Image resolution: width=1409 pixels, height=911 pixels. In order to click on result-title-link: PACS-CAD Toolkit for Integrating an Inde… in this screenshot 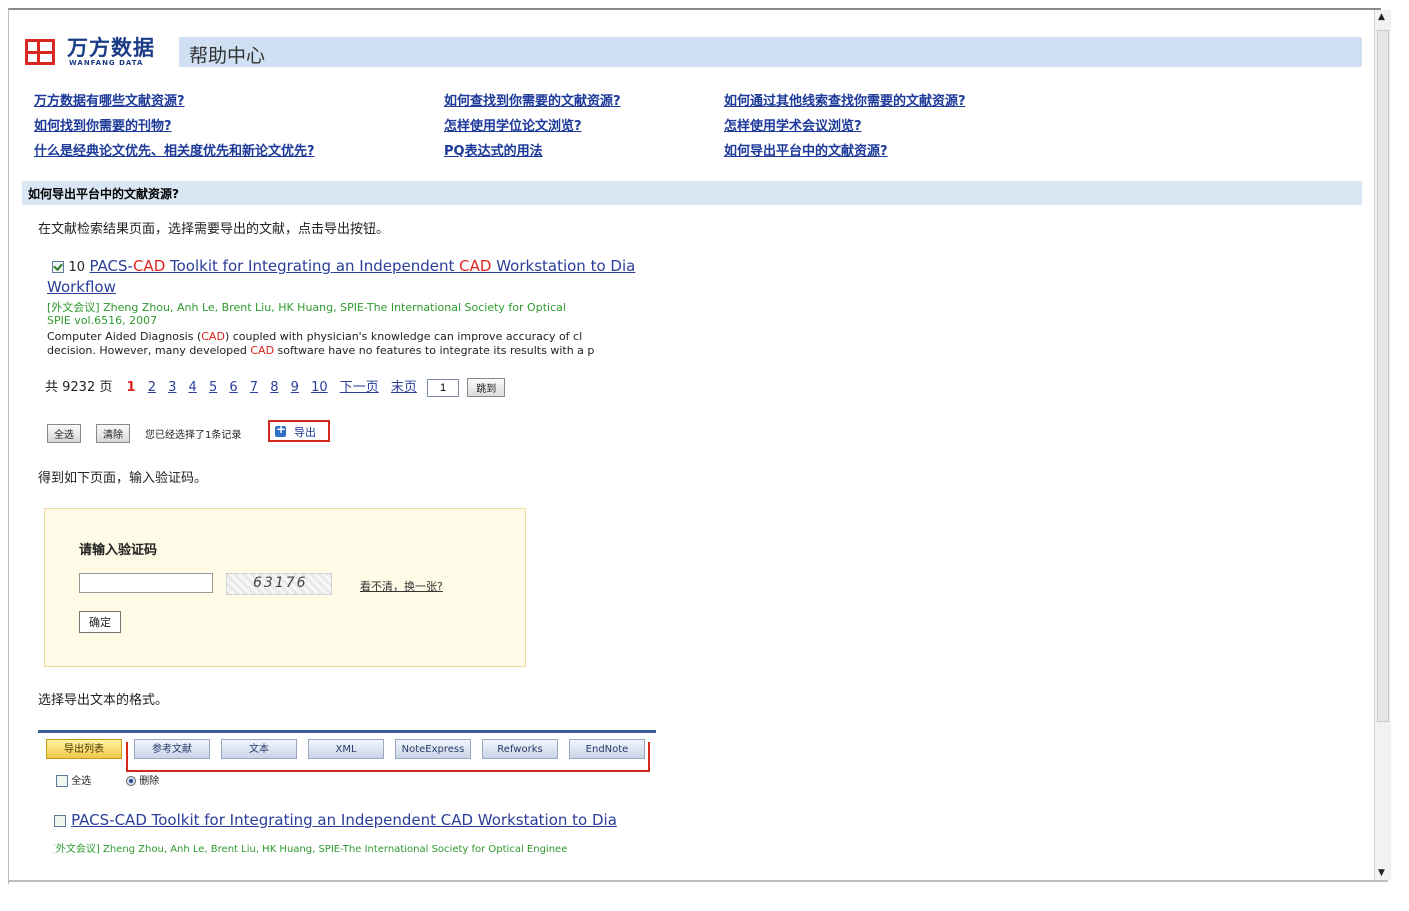, I will do `click(362, 266)`.